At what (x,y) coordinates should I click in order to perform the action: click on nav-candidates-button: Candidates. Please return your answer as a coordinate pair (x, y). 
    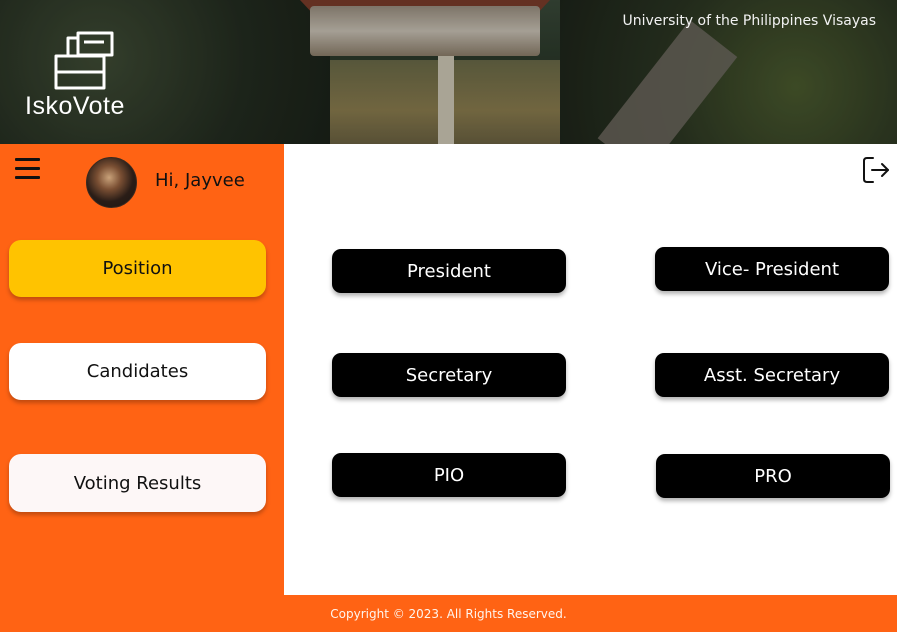
    Looking at the image, I should click on (137, 371).